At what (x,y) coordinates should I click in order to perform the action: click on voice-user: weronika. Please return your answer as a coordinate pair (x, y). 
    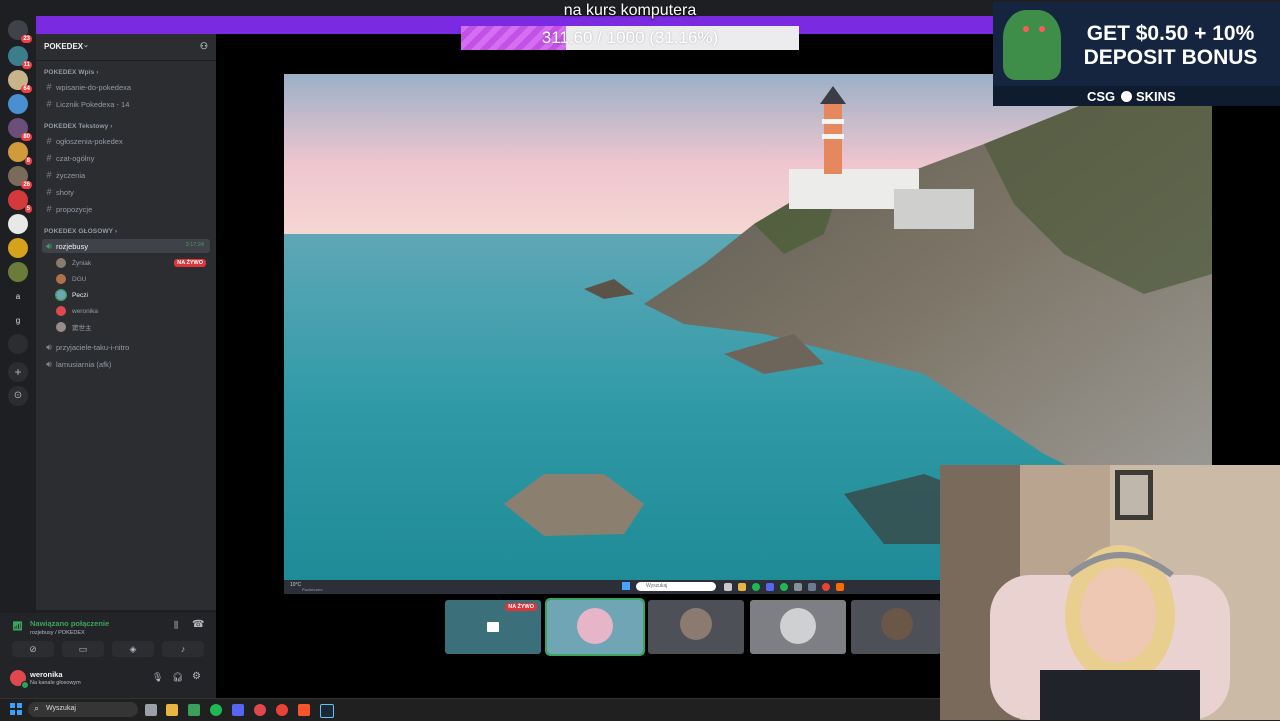
    Looking at the image, I should click on (77, 311).